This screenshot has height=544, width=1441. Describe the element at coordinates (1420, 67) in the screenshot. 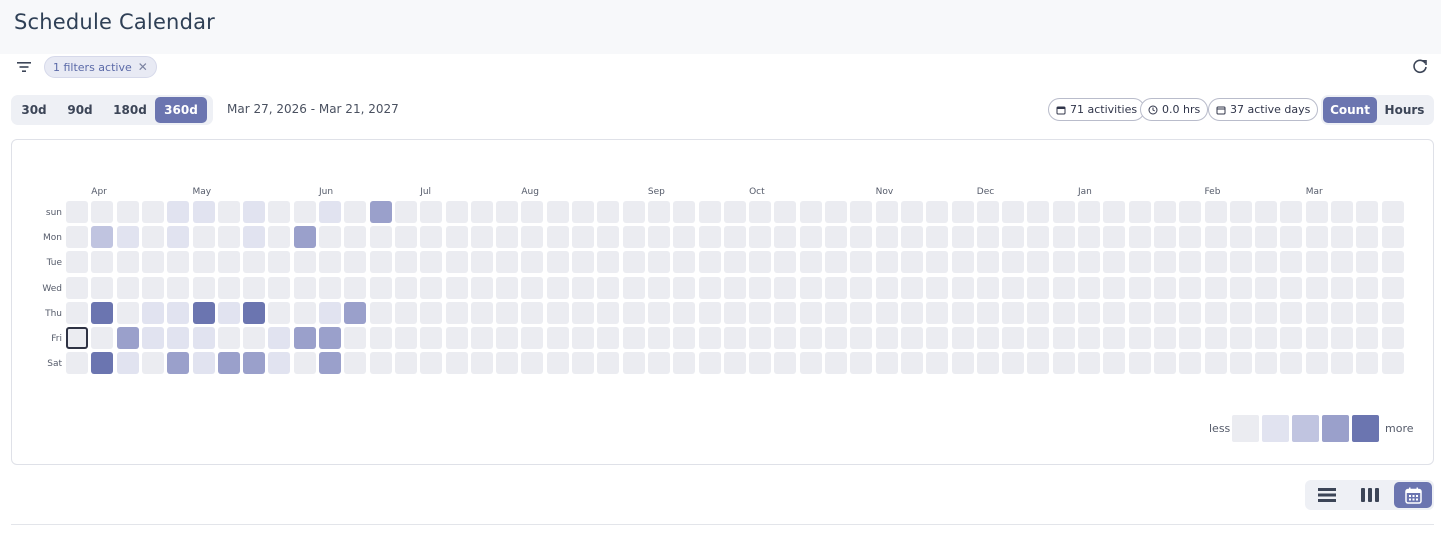

I see `refresh-icon` at that location.